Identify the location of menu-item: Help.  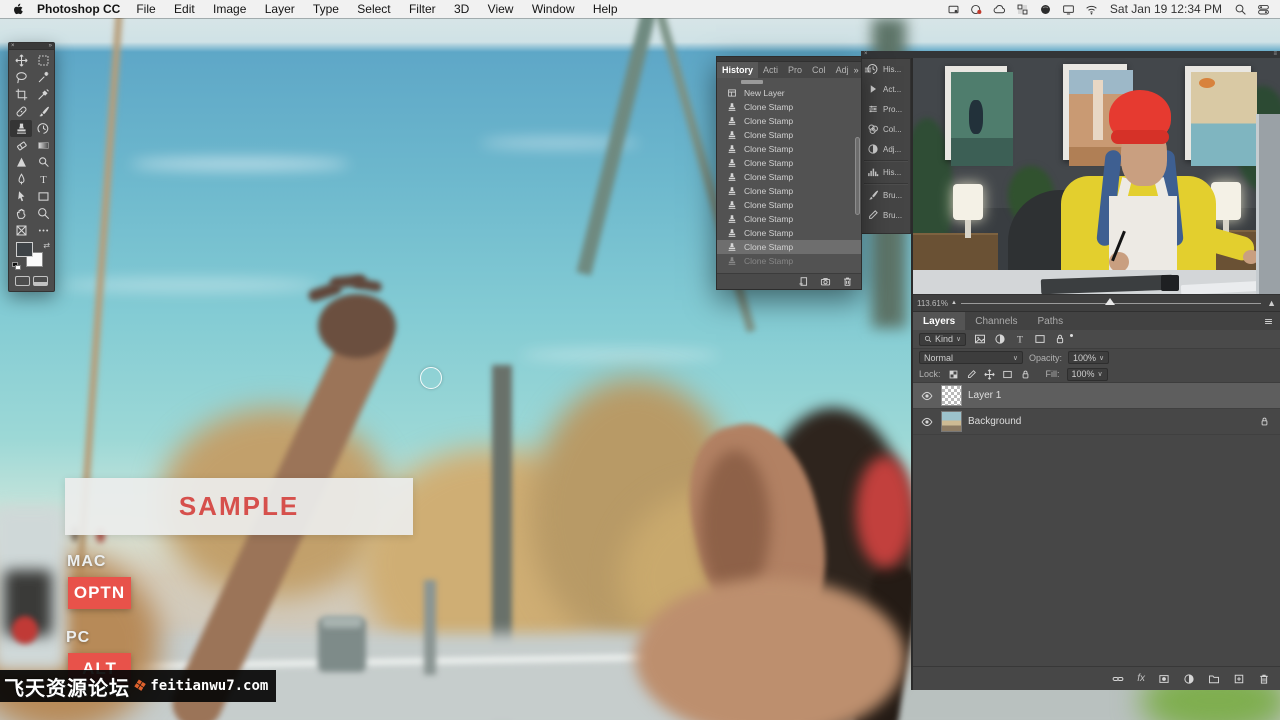
(605, 9).